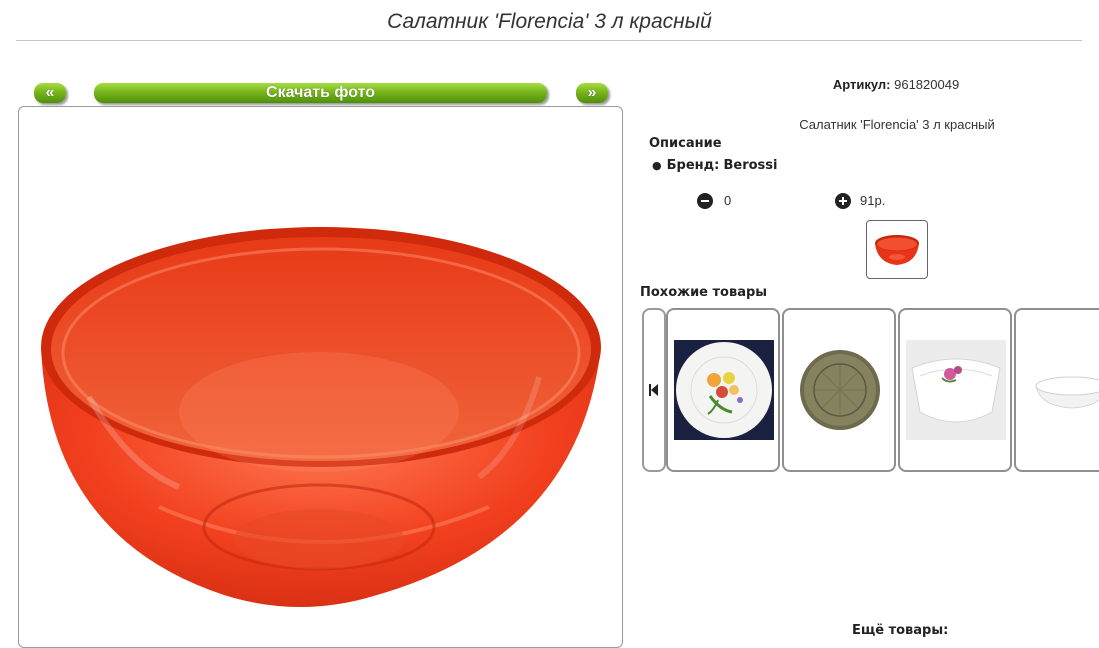 The height and width of the screenshot is (648, 1099). What do you see at coordinates (320, 93) in the screenshot?
I see `download-photo-button: Скачать фото` at bounding box center [320, 93].